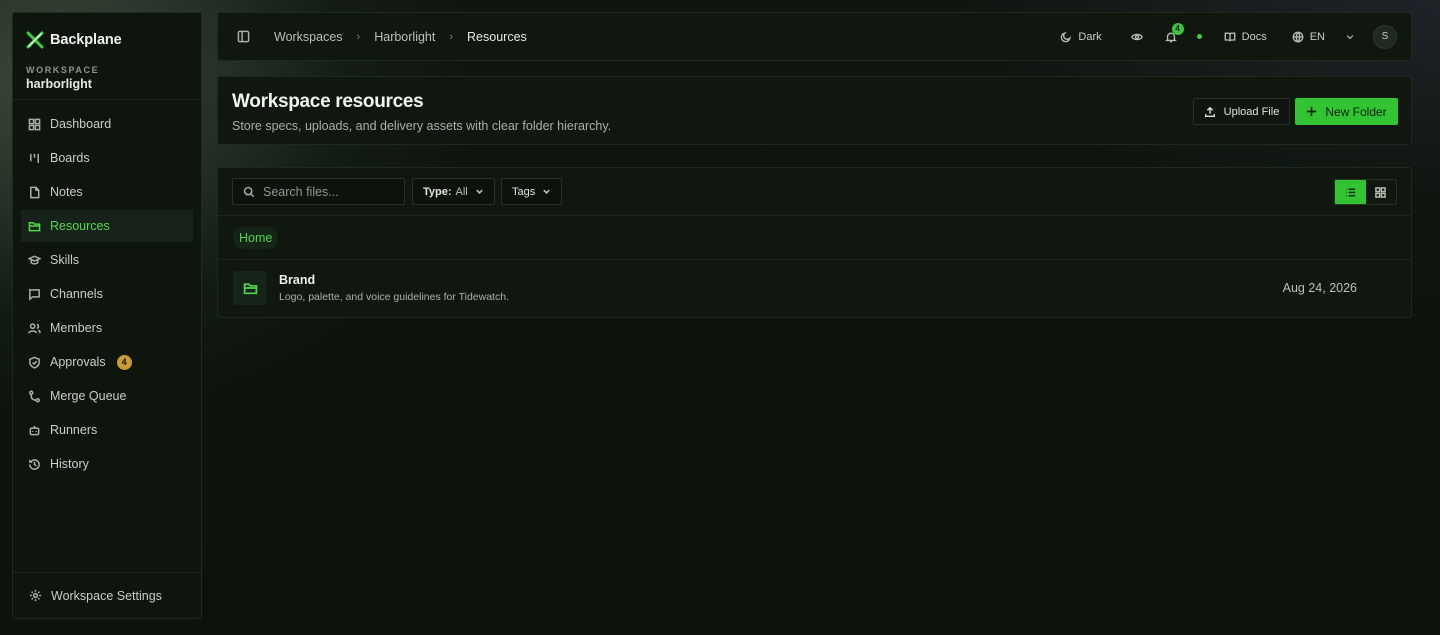 The width and height of the screenshot is (1440, 635). Describe the element at coordinates (76, 328) in the screenshot. I see `sidebar-item-label: Members` at that location.